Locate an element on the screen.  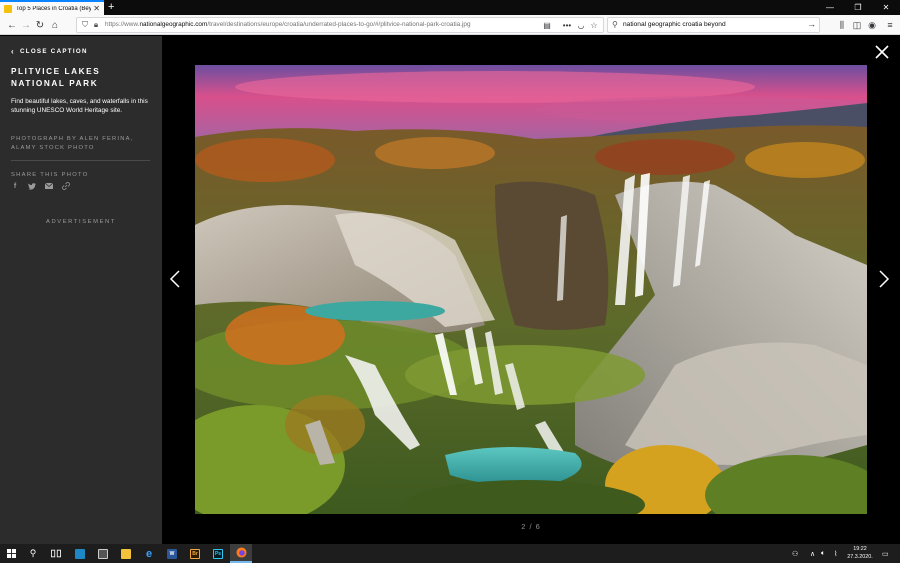
bridge-icon: Br is located at coordinates (195, 553).